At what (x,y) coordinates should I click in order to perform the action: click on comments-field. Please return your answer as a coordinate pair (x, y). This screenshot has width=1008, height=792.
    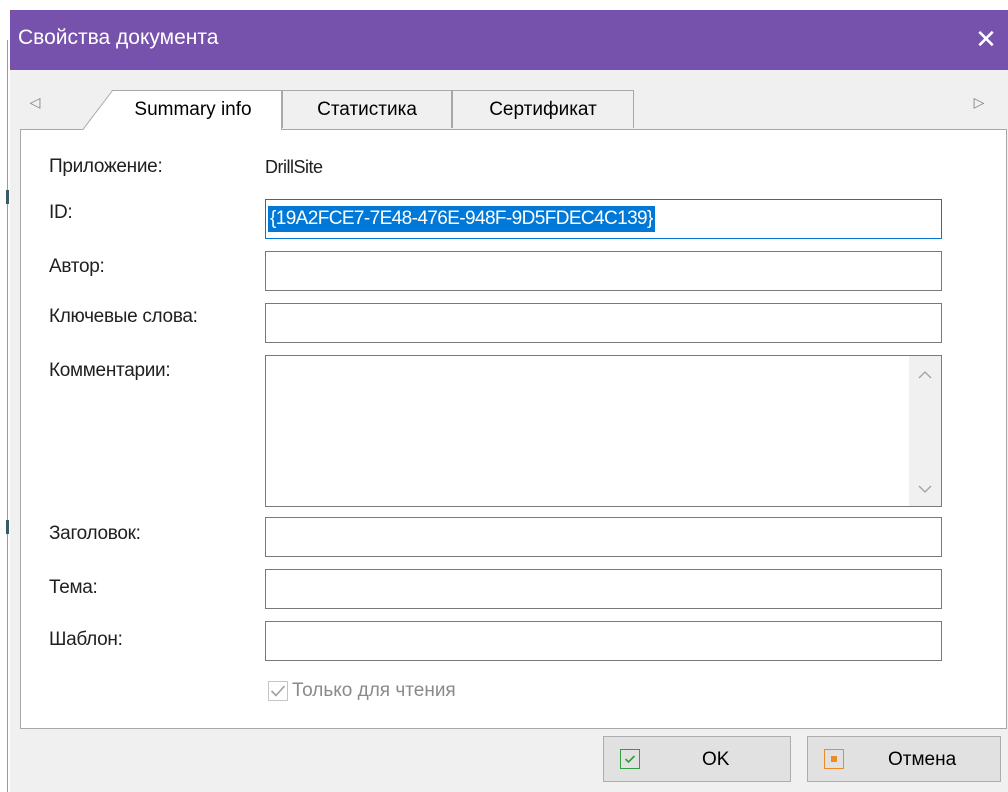
    Looking at the image, I should click on (603, 431).